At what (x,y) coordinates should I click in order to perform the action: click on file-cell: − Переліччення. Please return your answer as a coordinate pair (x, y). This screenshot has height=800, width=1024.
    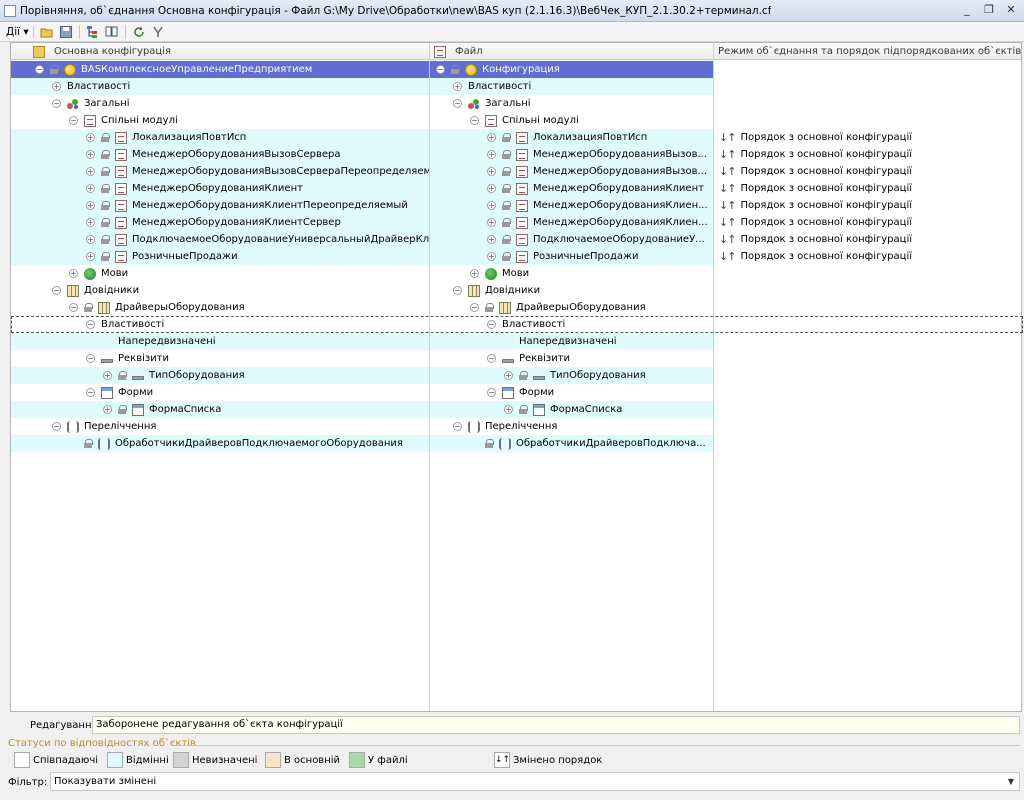
    Looking at the image, I should click on (571, 426).